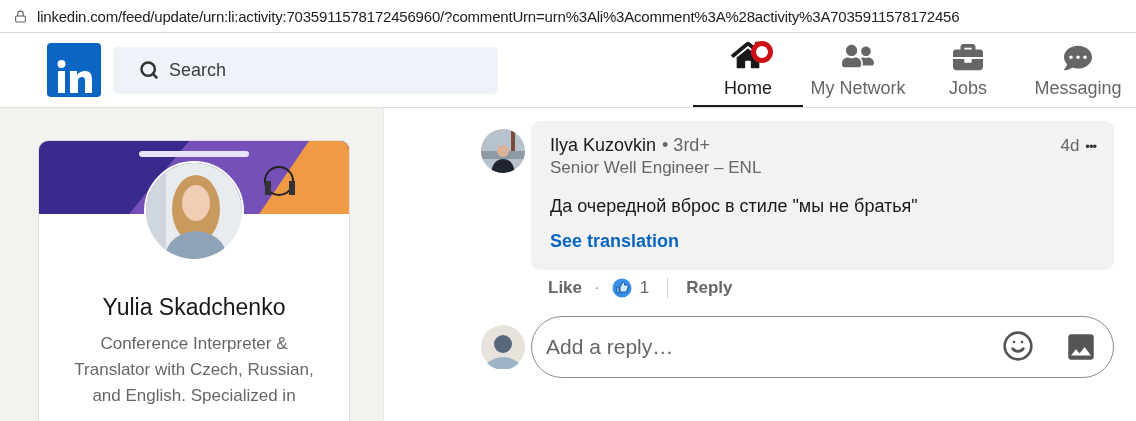  What do you see at coordinates (968, 57) in the screenshot?
I see `briefcase-icon` at bounding box center [968, 57].